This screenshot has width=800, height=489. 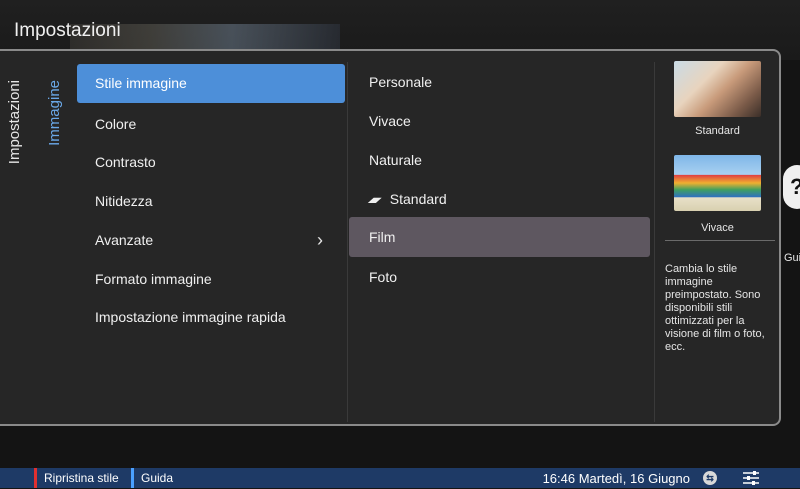 What do you see at coordinates (717, 131) in the screenshot?
I see `preview-label-standard: Standard` at bounding box center [717, 131].